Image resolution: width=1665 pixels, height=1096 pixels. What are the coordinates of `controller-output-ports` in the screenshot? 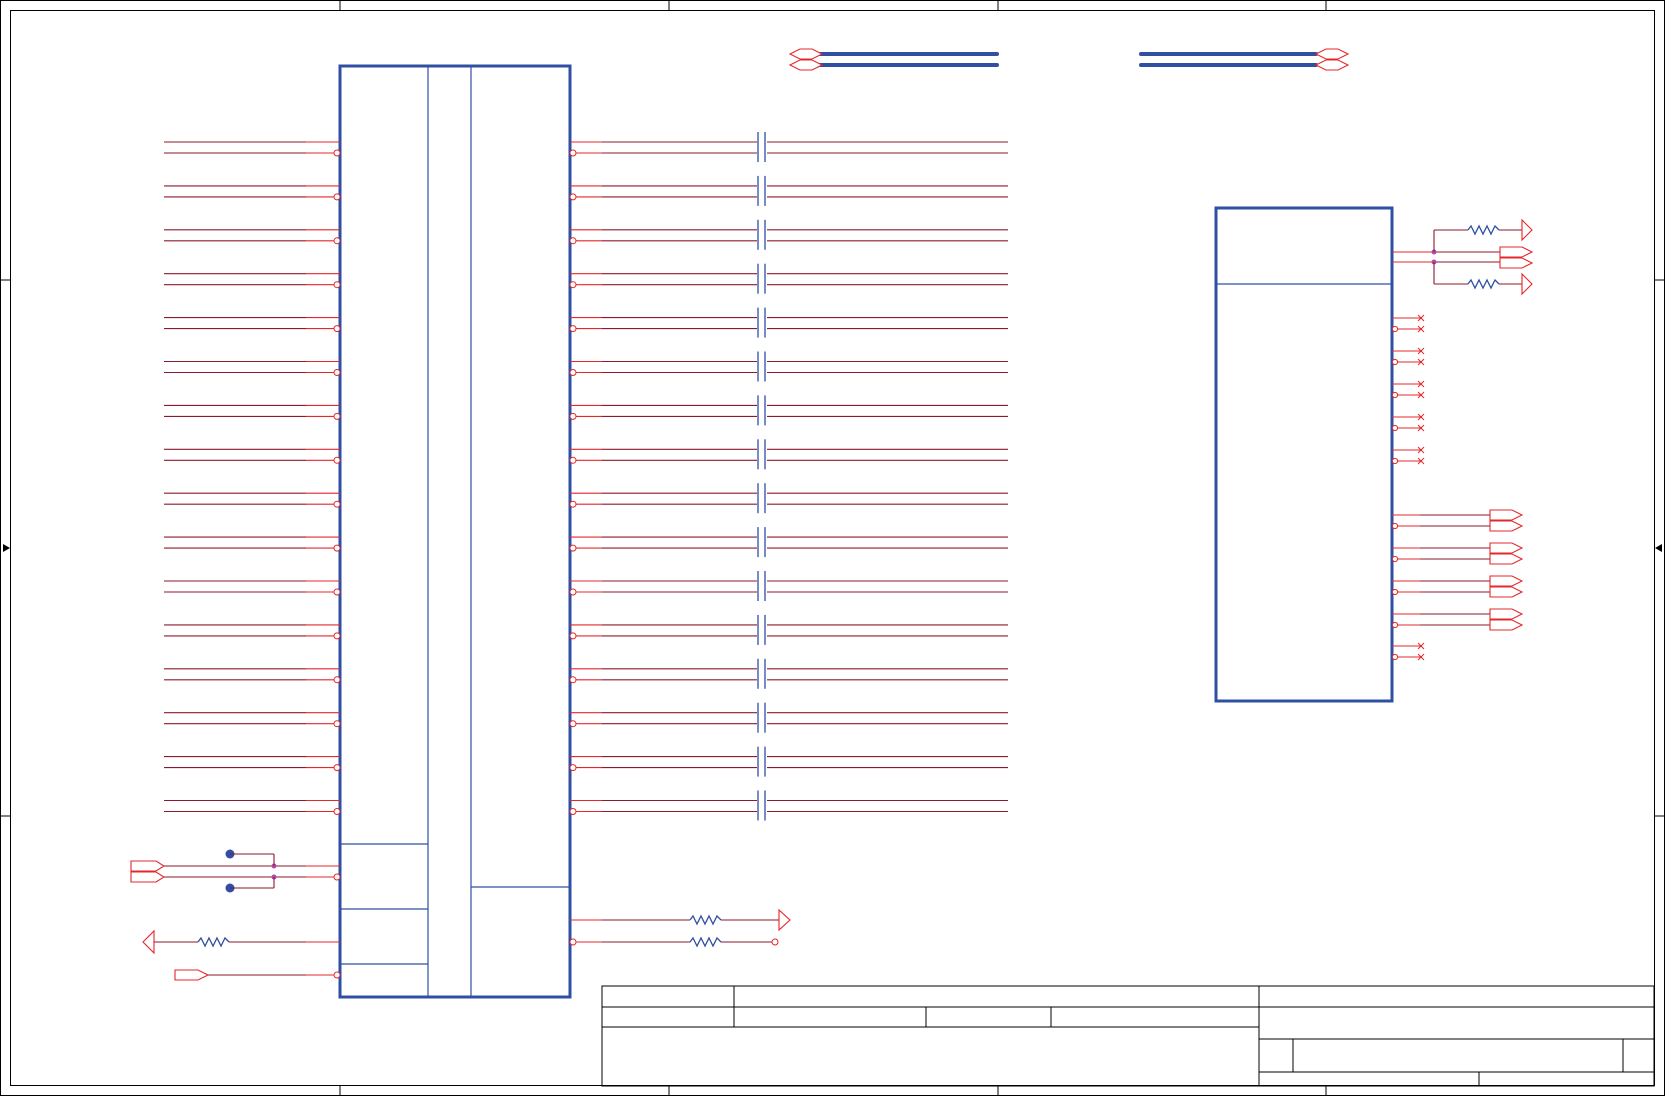 It's located at (1457, 570).